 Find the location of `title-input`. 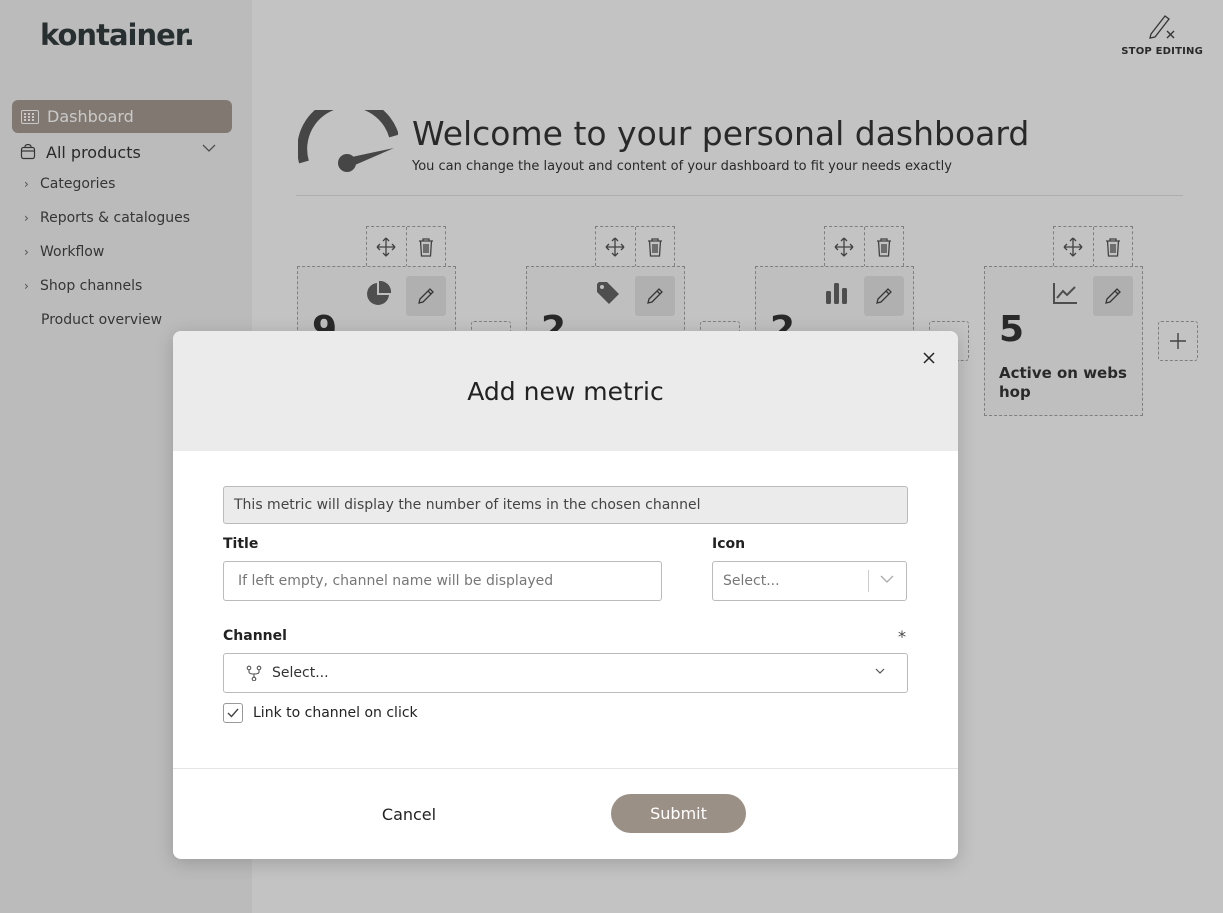

title-input is located at coordinates (442, 581).